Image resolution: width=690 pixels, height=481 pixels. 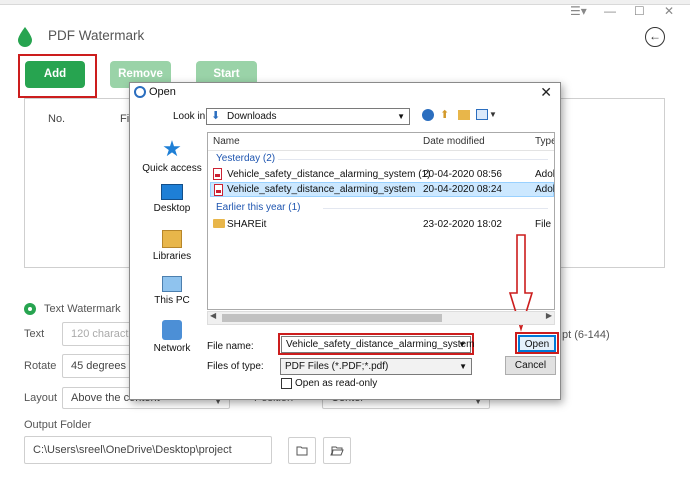 I want to click on file-date: 20-04-2020 08:56, so click(x=462, y=174).